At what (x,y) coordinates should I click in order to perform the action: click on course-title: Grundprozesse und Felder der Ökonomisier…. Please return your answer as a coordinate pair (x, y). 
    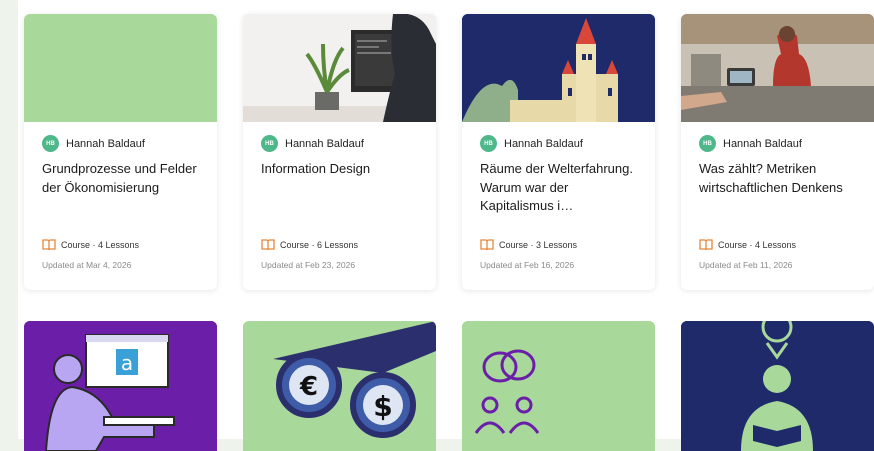
    Looking at the image, I should click on (122, 178).